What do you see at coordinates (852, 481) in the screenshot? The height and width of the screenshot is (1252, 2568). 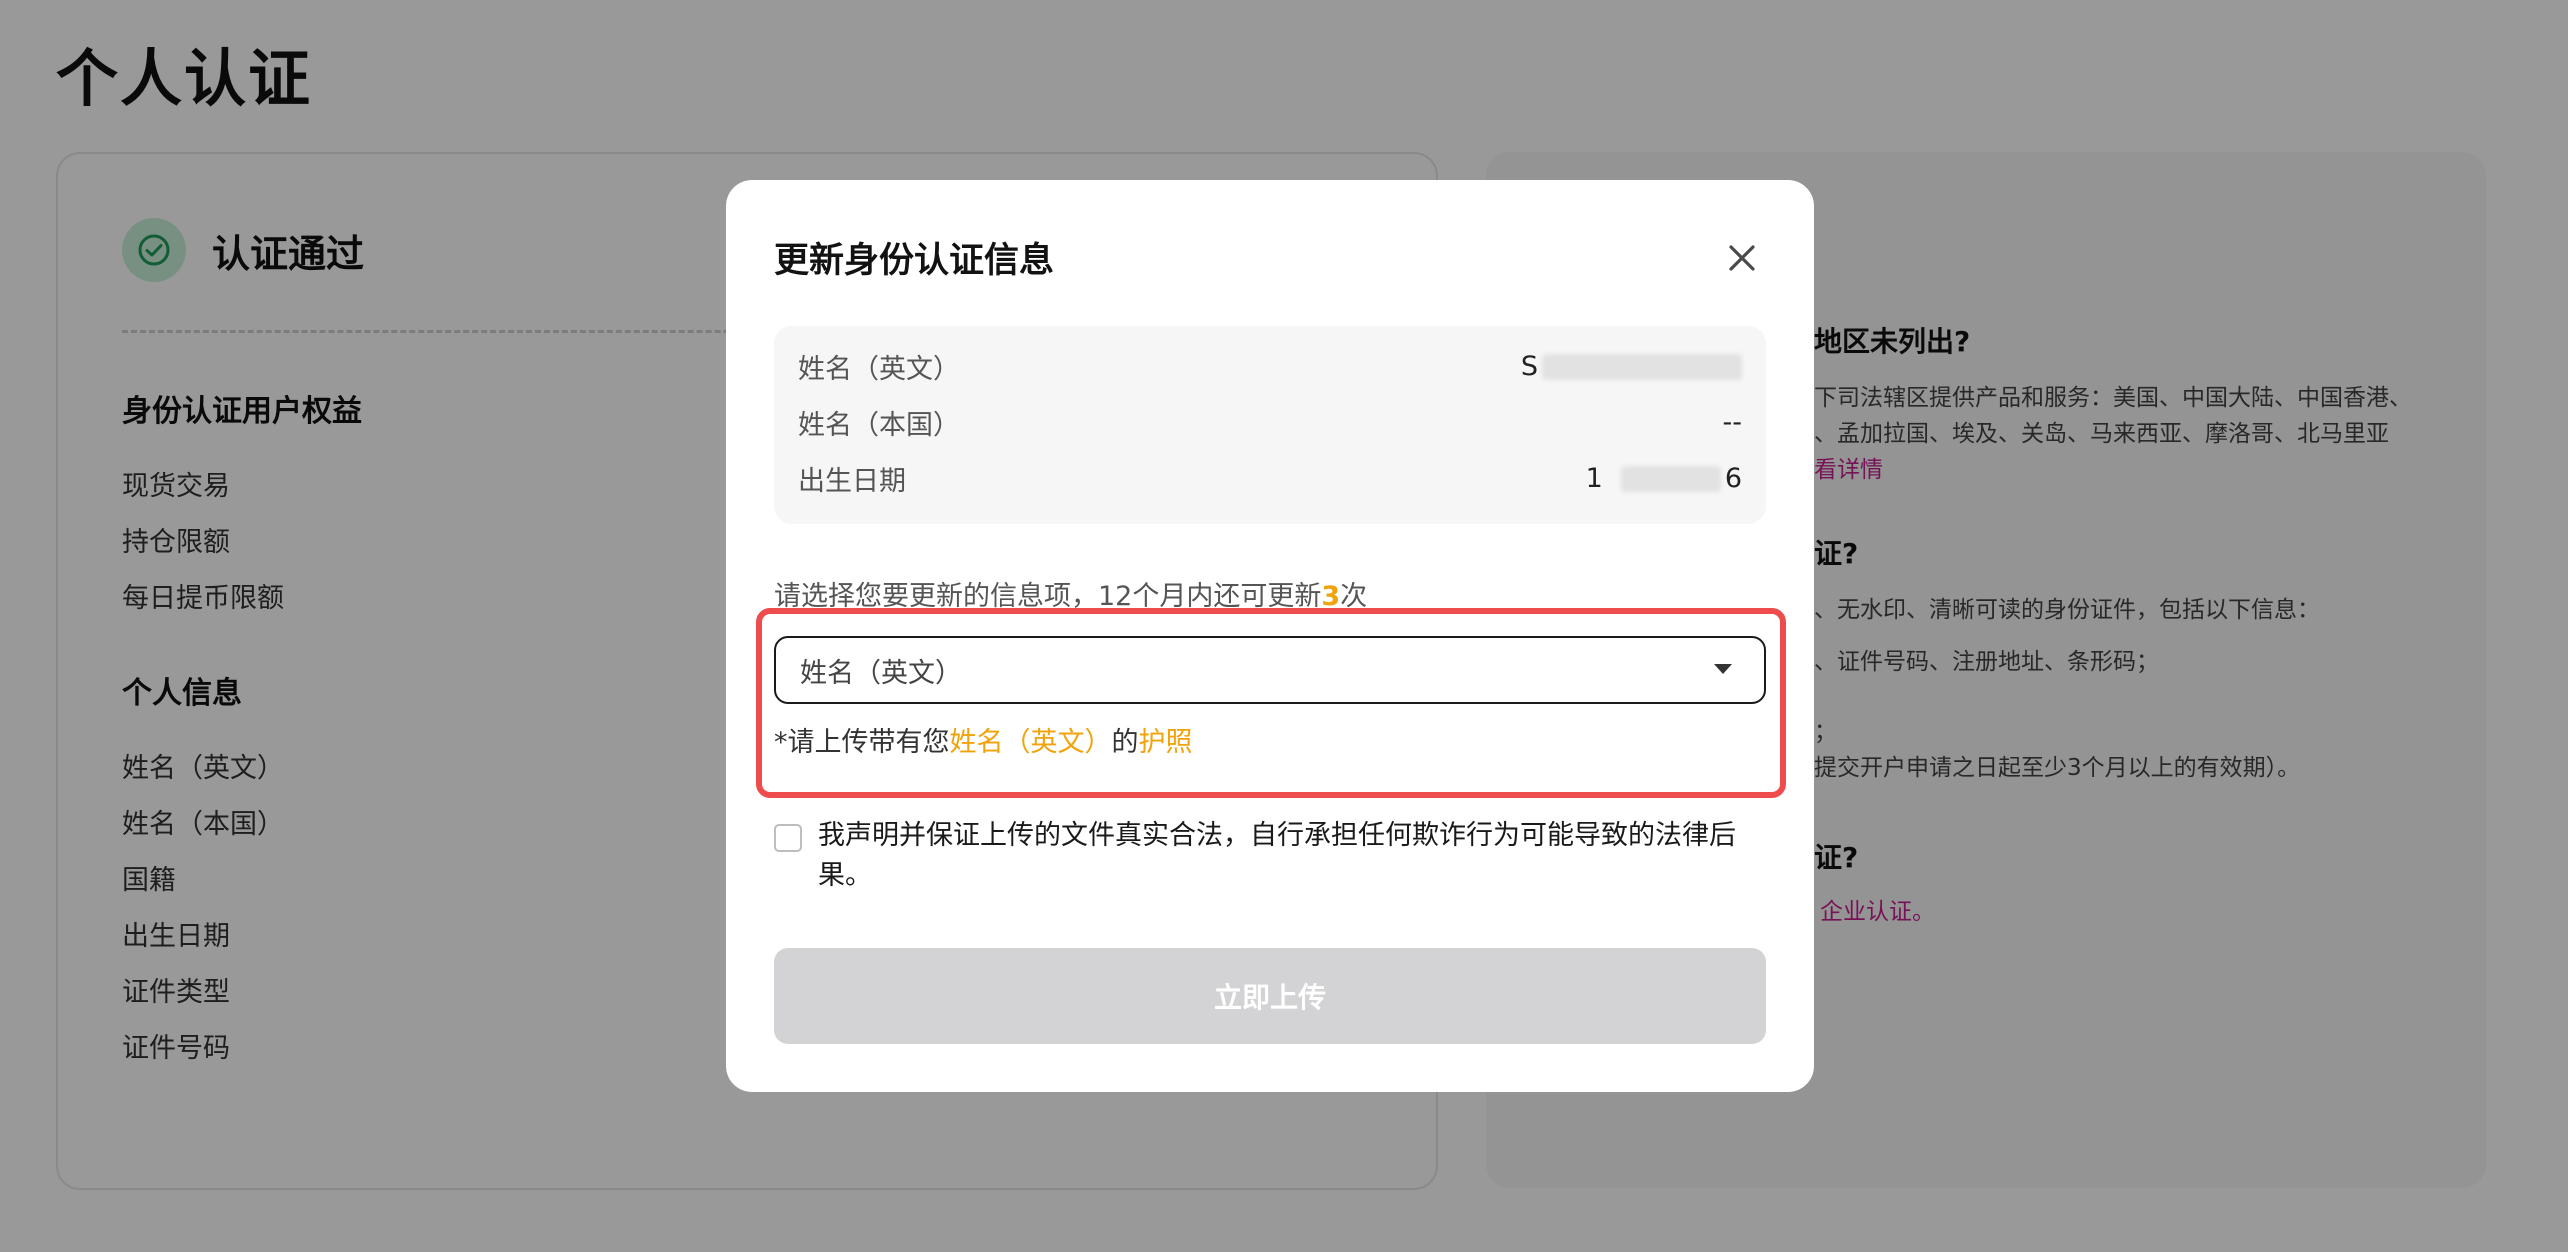 I see `info-label: 出生日期` at bounding box center [852, 481].